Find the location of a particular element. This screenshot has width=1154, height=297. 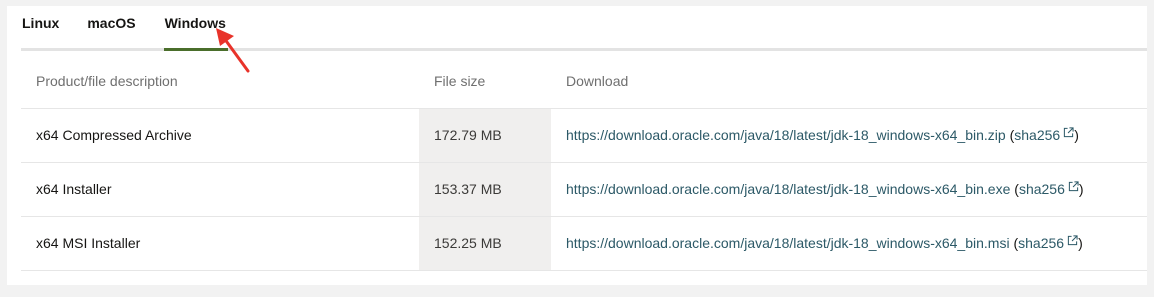

tab-windows: Windows is located at coordinates (196, 28).